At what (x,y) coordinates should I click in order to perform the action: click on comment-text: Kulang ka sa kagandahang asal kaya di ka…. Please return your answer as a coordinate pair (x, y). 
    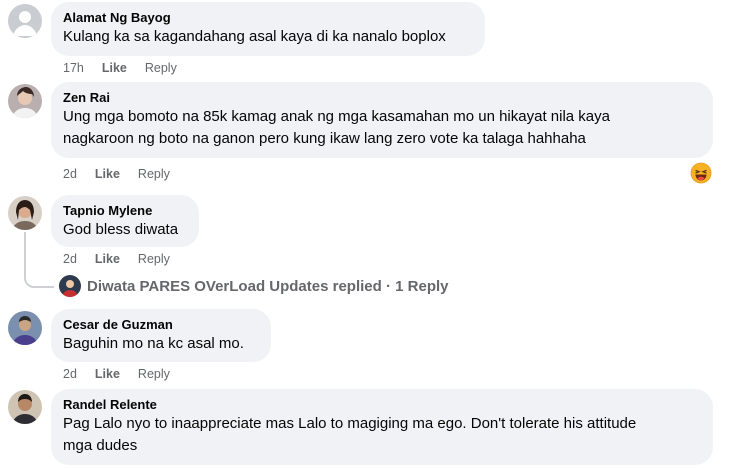
    Looking at the image, I should click on (254, 36).